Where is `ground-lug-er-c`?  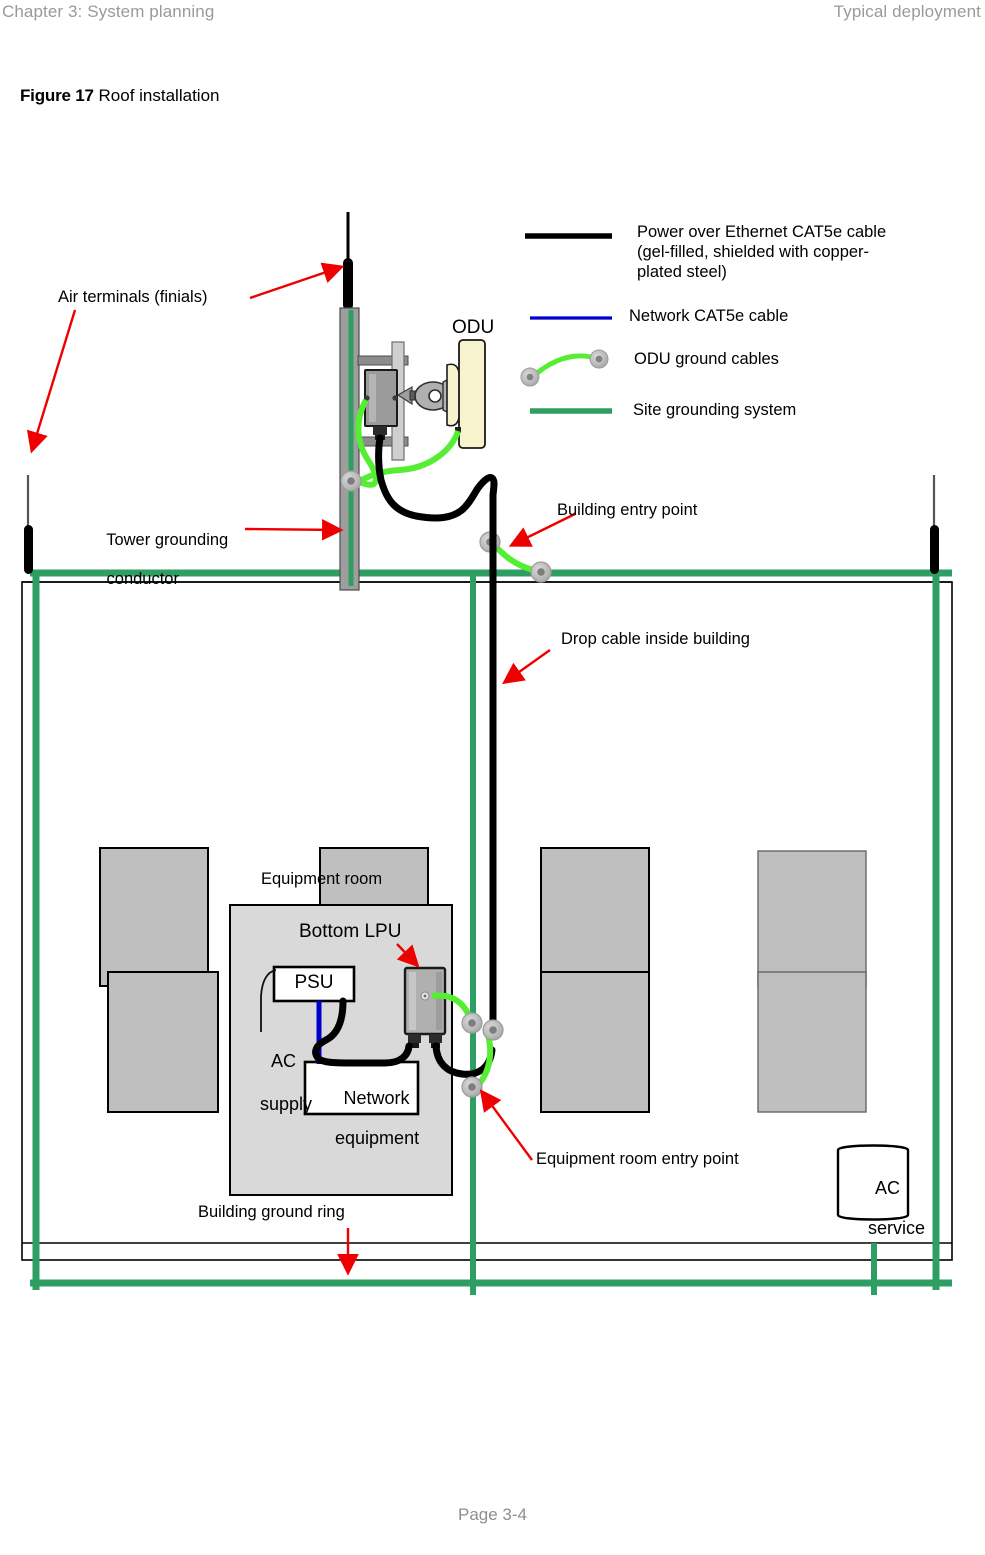
ground-lug-er-c is located at coordinates (472, 1087).